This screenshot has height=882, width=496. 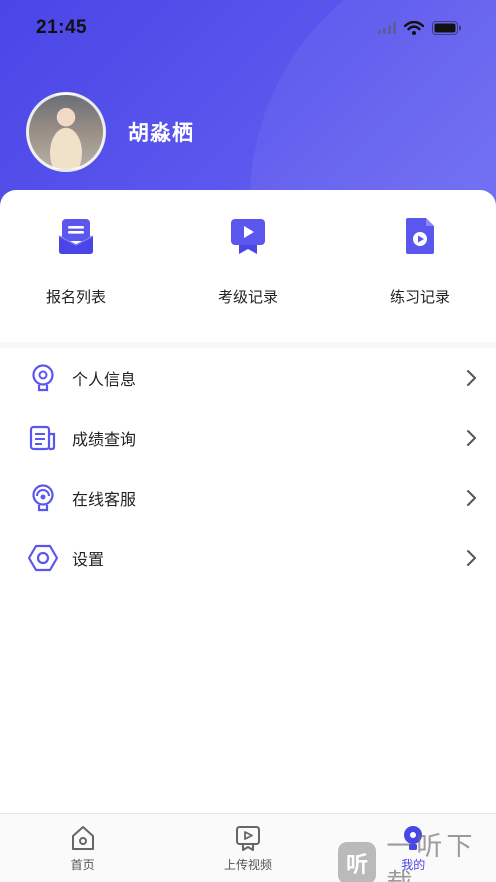 I want to click on quick-action-practice-records: 练习记录, so click(x=420, y=279).